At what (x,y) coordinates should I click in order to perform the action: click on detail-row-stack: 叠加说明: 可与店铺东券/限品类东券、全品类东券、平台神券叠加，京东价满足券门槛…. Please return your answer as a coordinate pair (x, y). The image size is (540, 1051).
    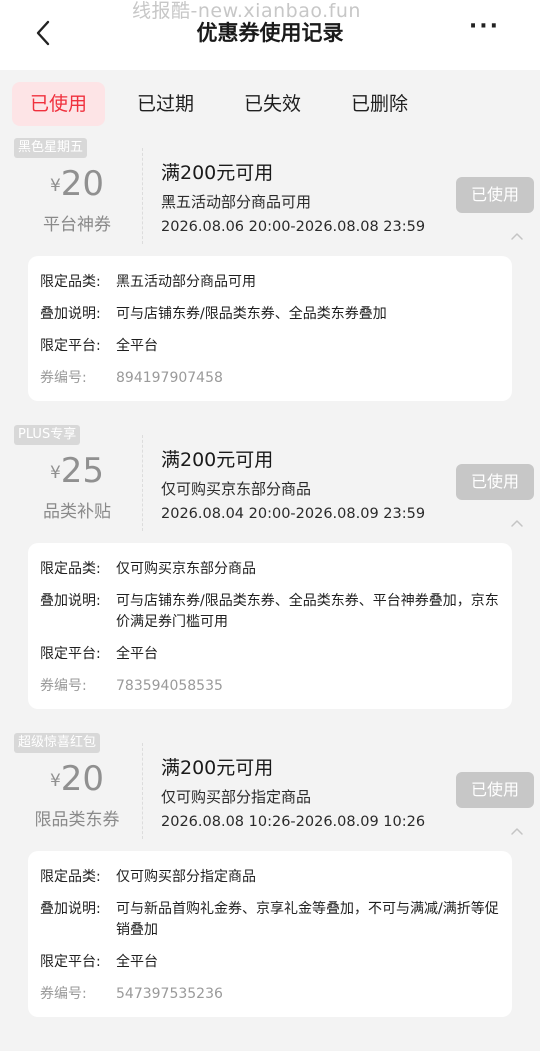
    Looking at the image, I should click on (270, 612).